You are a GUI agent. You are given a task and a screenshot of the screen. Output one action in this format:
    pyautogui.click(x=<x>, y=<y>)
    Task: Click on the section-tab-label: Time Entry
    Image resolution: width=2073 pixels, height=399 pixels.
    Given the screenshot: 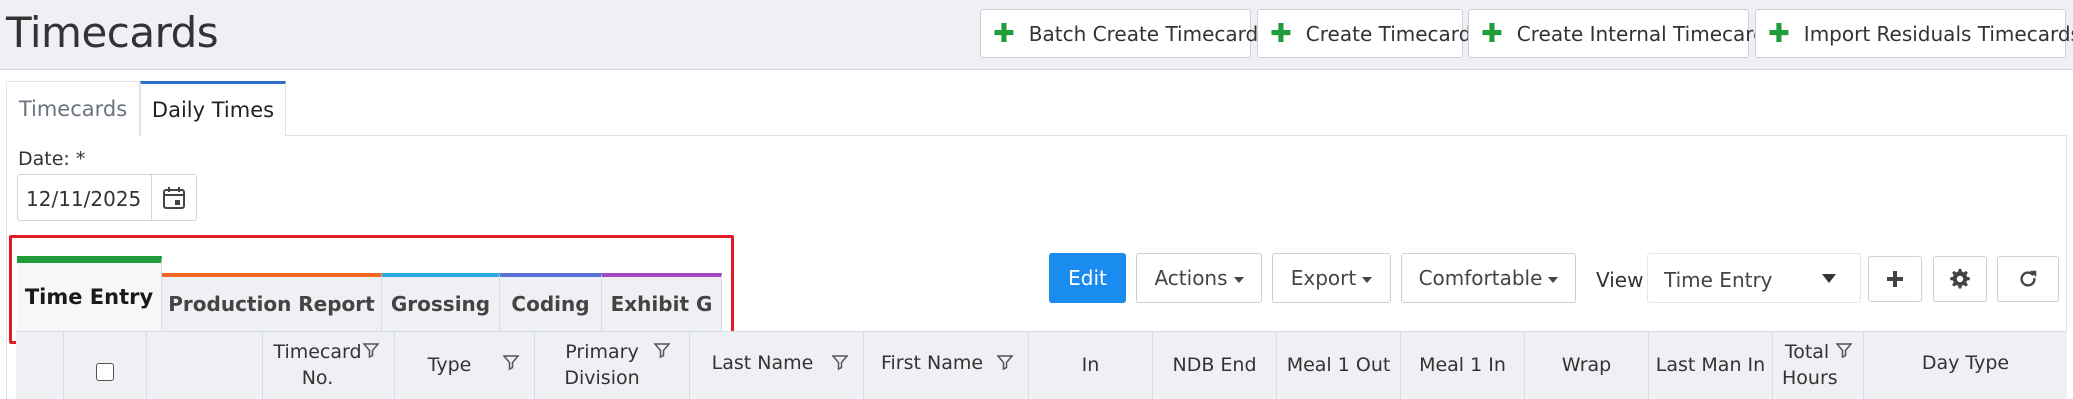 What is the action you would take?
    pyautogui.click(x=89, y=297)
    